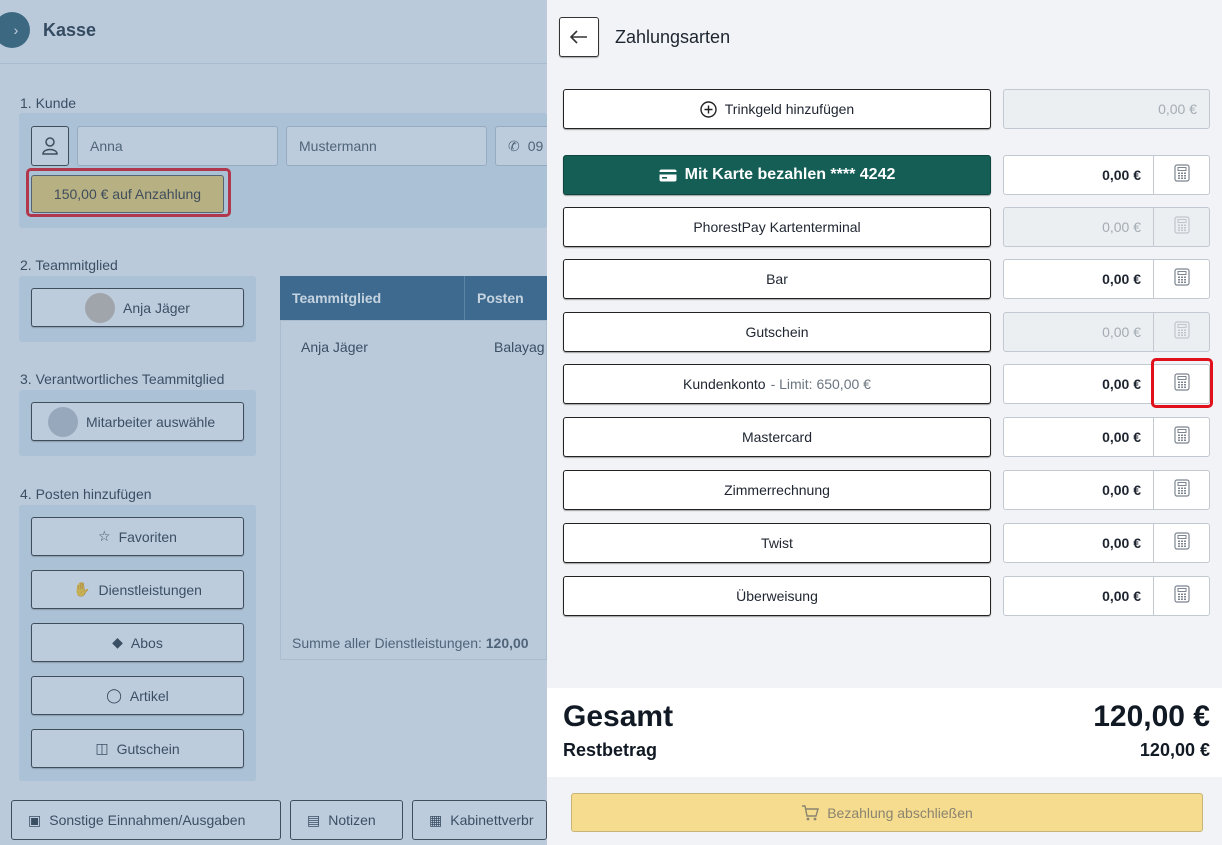 The image size is (1222, 845). What do you see at coordinates (900, 812) in the screenshot?
I see `complete-payment-label: Bezahlung abschließen` at bounding box center [900, 812].